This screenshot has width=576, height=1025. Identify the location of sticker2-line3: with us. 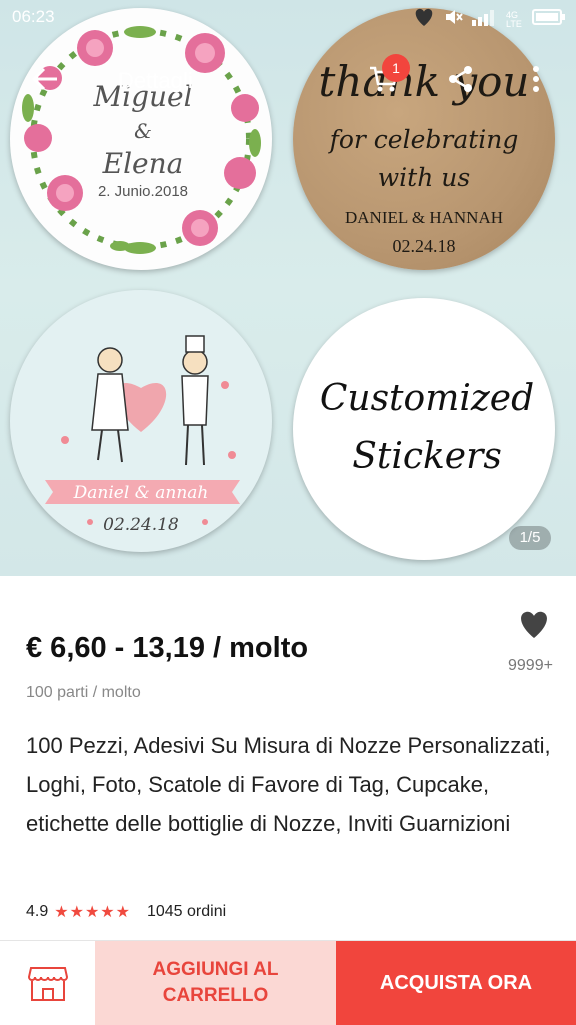
(424, 177).